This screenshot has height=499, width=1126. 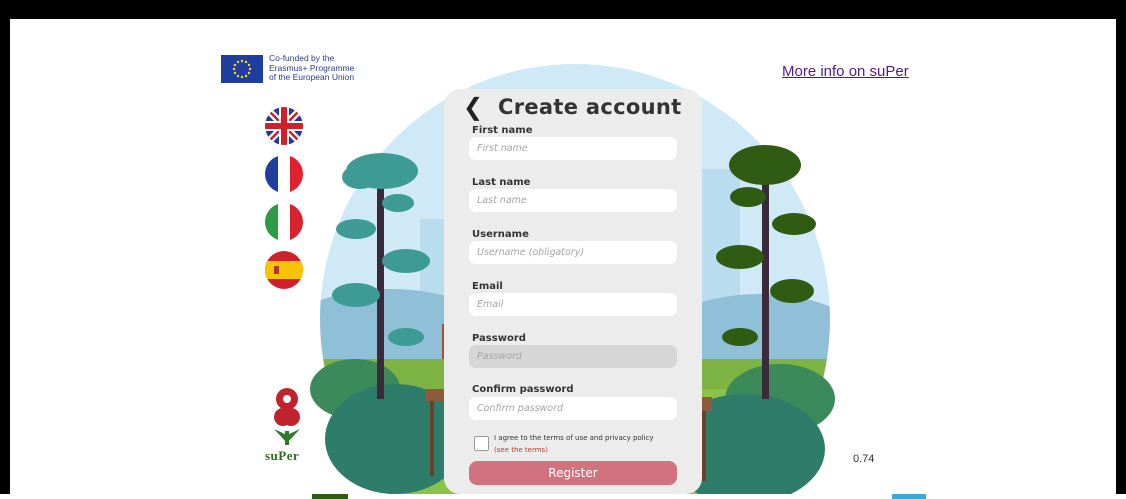 I want to click on register-button: Register, so click(x=573, y=473).